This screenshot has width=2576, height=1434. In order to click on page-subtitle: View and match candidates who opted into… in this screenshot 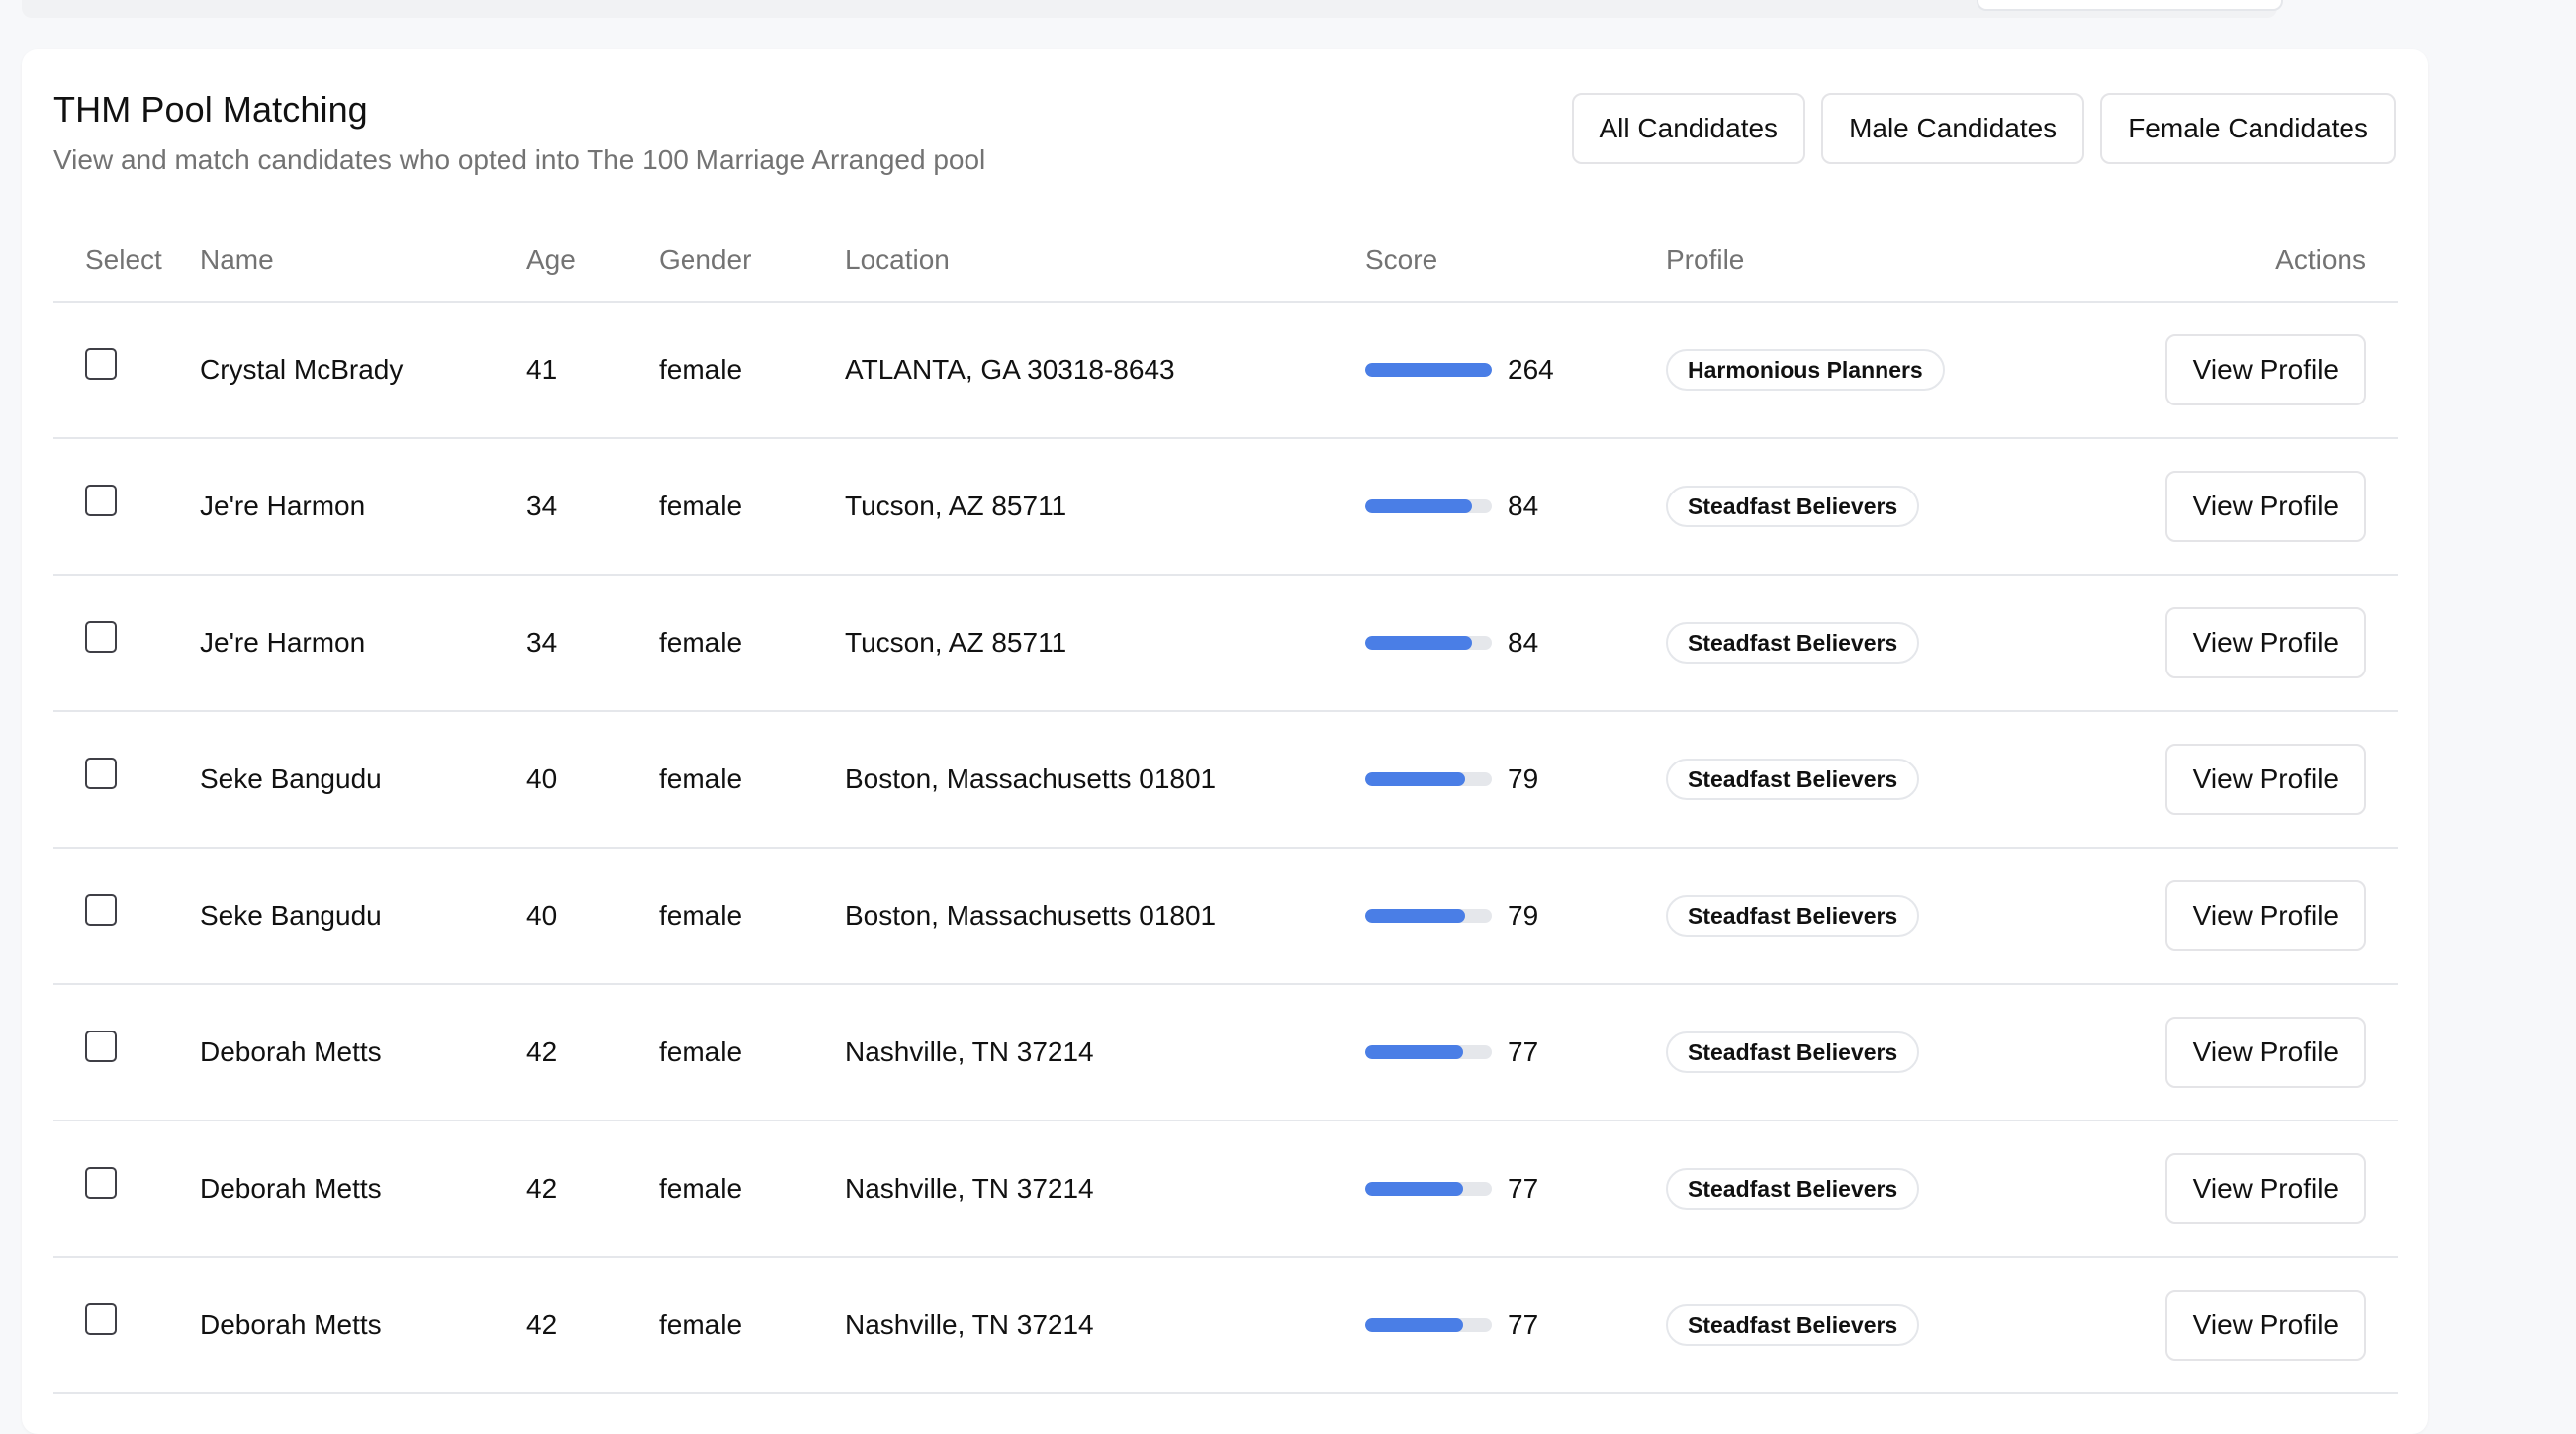, I will do `click(519, 159)`.